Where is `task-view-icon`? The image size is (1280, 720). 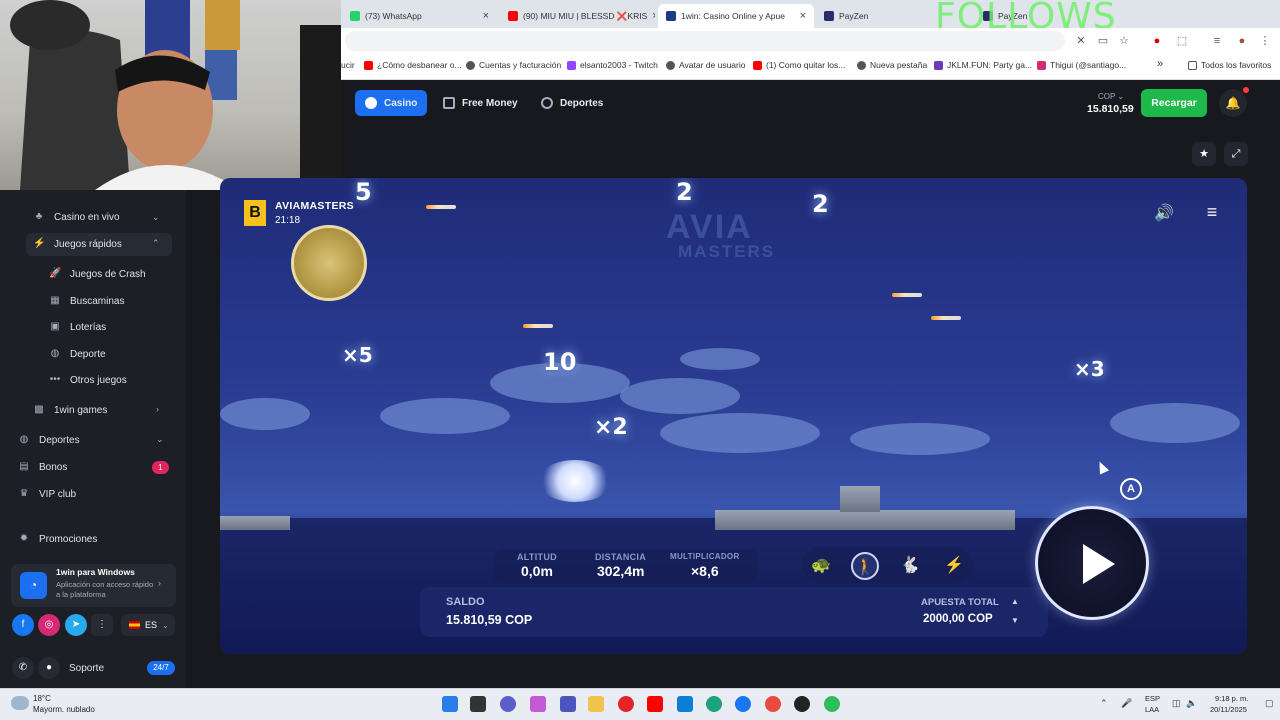 task-view-icon is located at coordinates (478, 704).